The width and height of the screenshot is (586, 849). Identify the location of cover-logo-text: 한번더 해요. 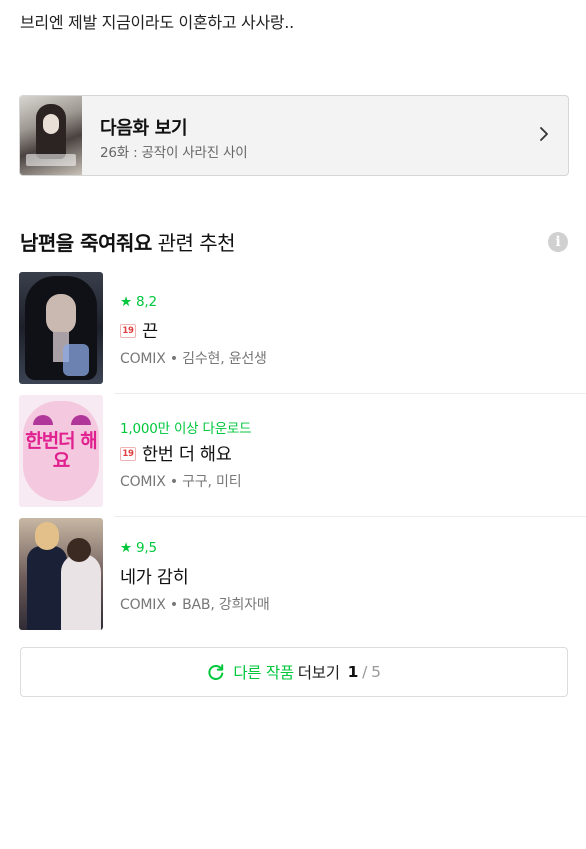
(61, 451).